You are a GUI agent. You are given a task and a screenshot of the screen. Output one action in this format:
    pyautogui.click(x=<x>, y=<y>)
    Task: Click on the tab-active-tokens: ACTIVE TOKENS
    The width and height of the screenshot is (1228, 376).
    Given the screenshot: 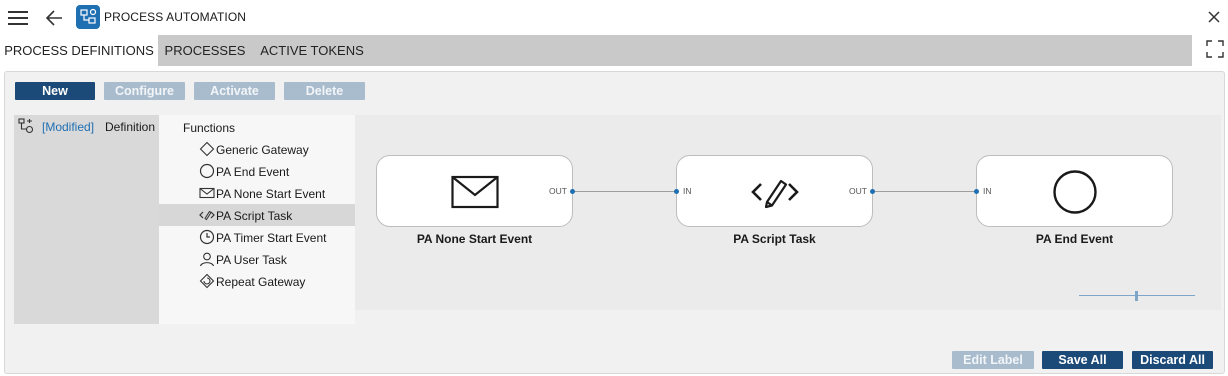 What is the action you would take?
    pyautogui.click(x=312, y=50)
    